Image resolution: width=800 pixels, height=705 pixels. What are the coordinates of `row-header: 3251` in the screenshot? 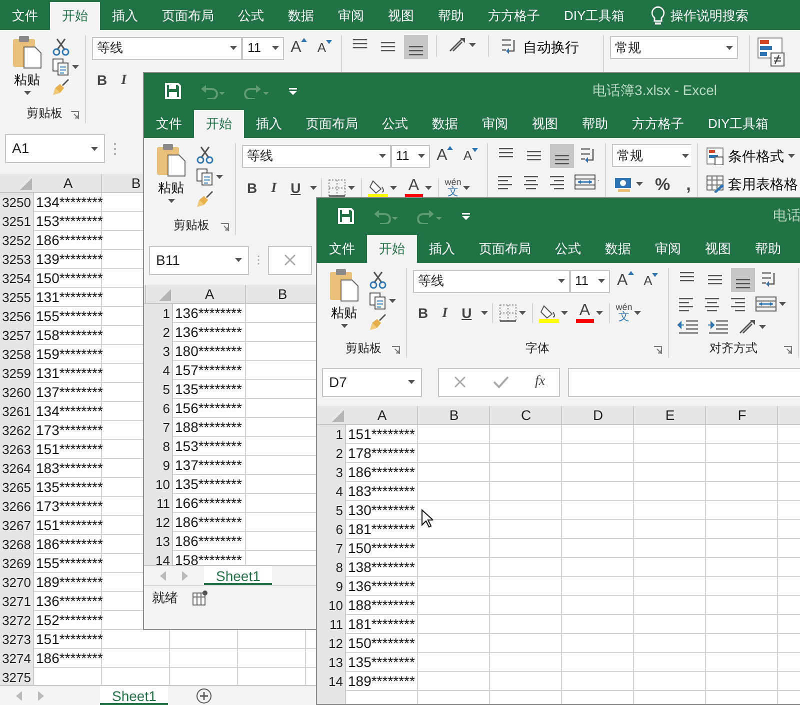 It's located at (16, 222).